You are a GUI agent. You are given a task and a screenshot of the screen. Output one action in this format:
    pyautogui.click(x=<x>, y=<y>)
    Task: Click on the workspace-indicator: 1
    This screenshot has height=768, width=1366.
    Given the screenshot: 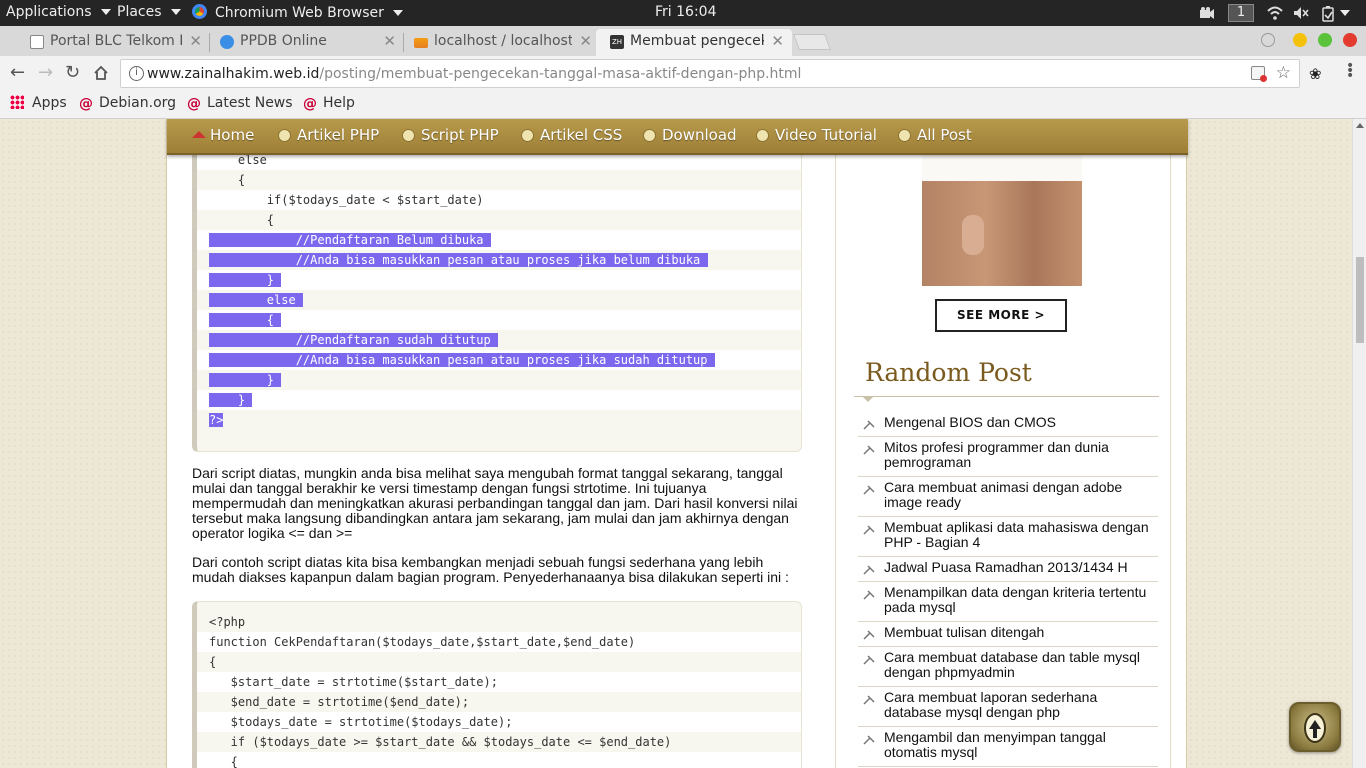 What is the action you would take?
    pyautogui.click(x=1241, y=13)
    